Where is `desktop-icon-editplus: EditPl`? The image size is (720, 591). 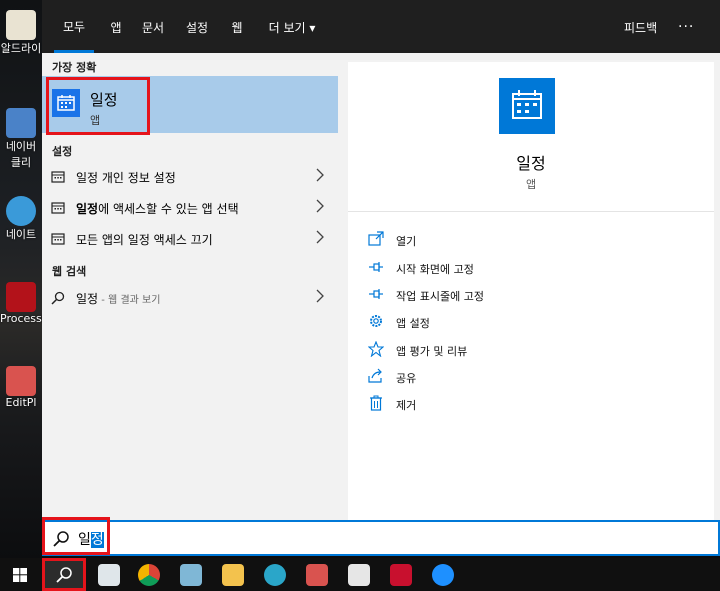
desktop-icon-editplus: EditPl is located at coordinates (21, 387).